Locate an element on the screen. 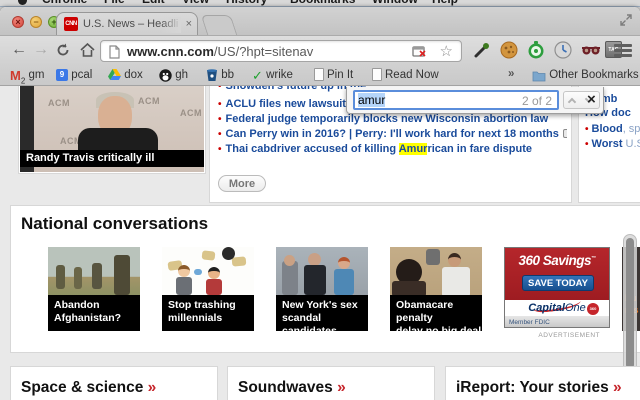 Image resolution: width=640 pixels, height=400 pixels. scrollbar-thumb is located at coordinates (630, 303).